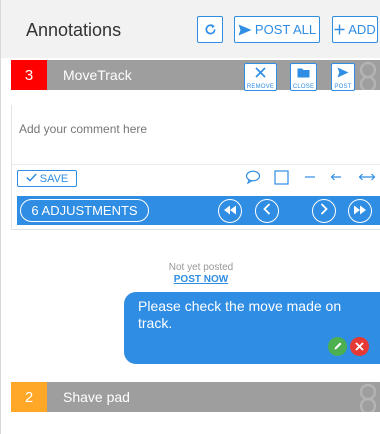  Describe the element at coordinates (362, 29) in the screenshot. I see `add-label: ADD` at that location.